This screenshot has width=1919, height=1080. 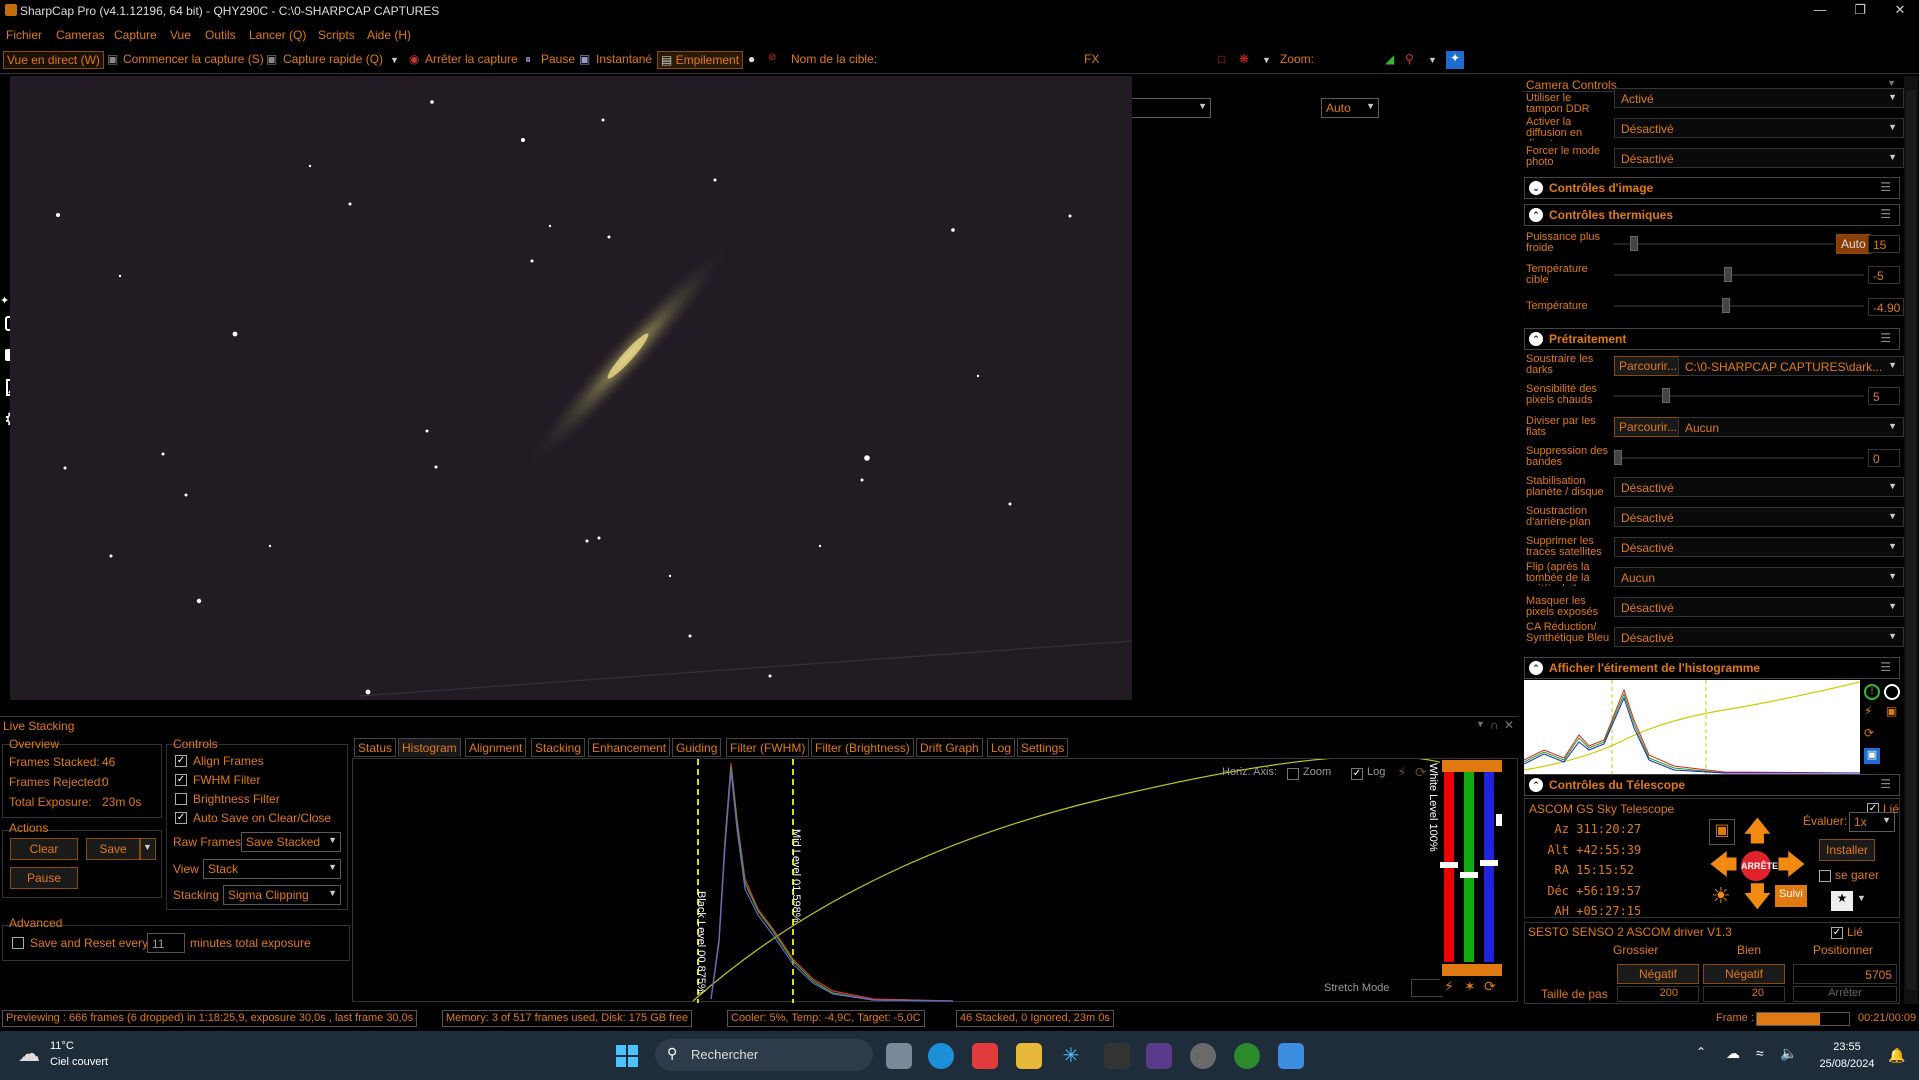 What do you see at coordinates (1712, 188) in the screenshot?
I see `section-image-controls: ⌄ Contrôles d'image ☰` at bounding box center [1712, 188].